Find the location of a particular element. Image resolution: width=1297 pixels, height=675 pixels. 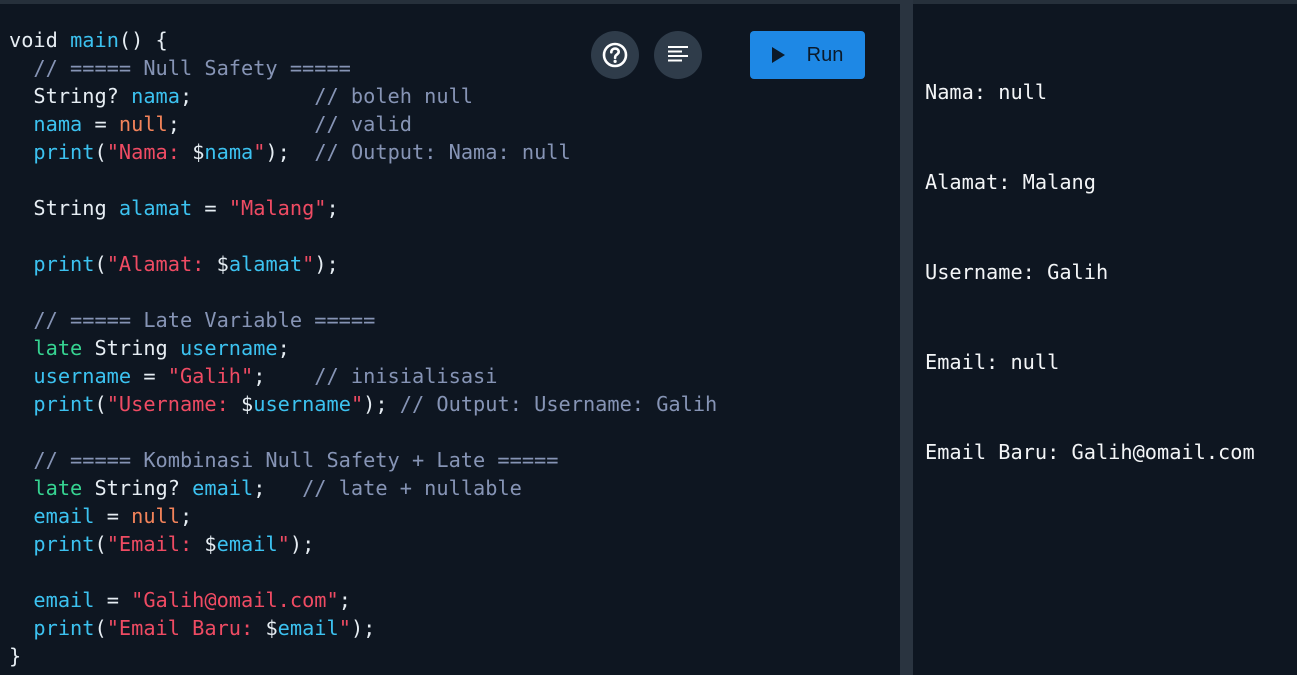

play-icon is located at coordinates (778, 55).